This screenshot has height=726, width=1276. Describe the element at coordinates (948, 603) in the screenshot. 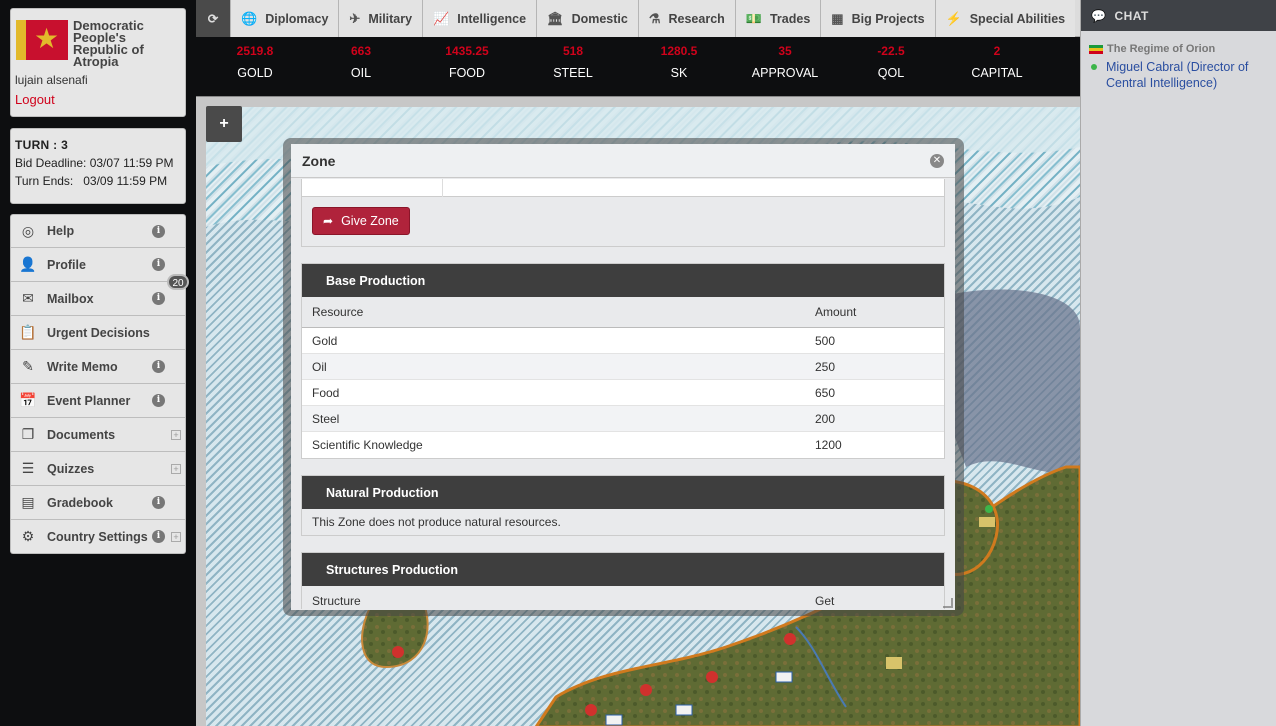

I see `resize-handle` at that location.